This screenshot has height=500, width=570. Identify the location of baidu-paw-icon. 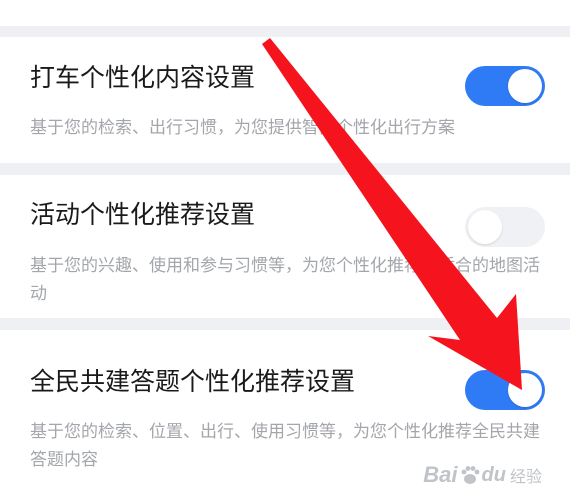
(470, 475).